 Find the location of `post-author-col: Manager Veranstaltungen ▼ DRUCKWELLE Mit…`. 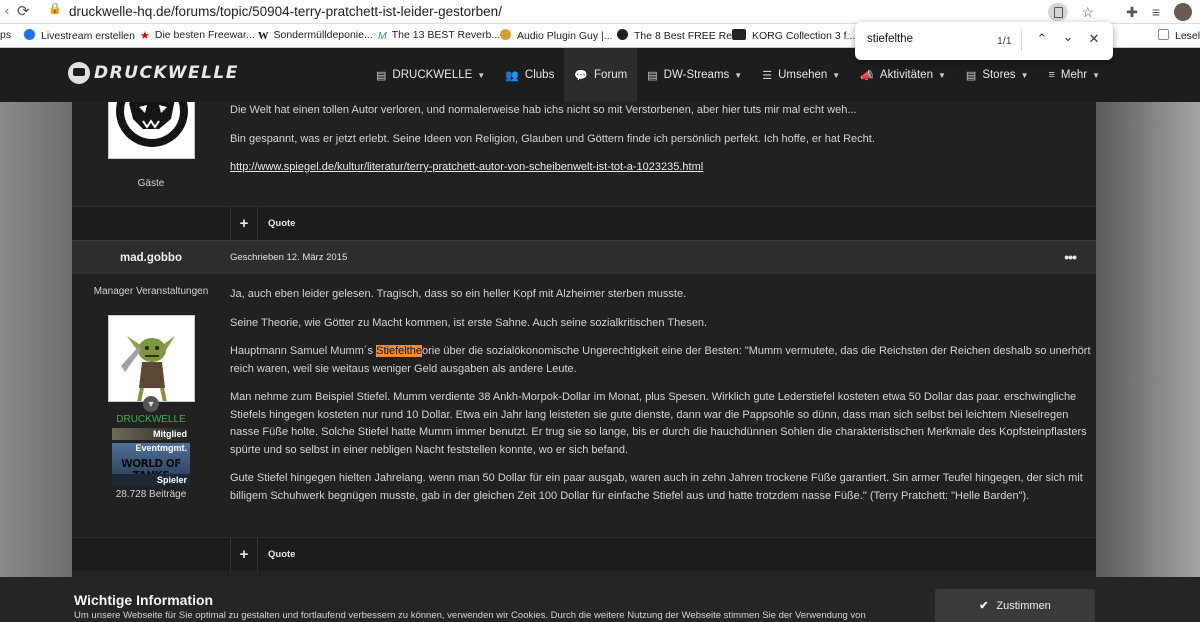

post-author-col: Manager Veranstaltungen ▼ DRUCKWELLE Mit… is located at coordinates (151, 405).